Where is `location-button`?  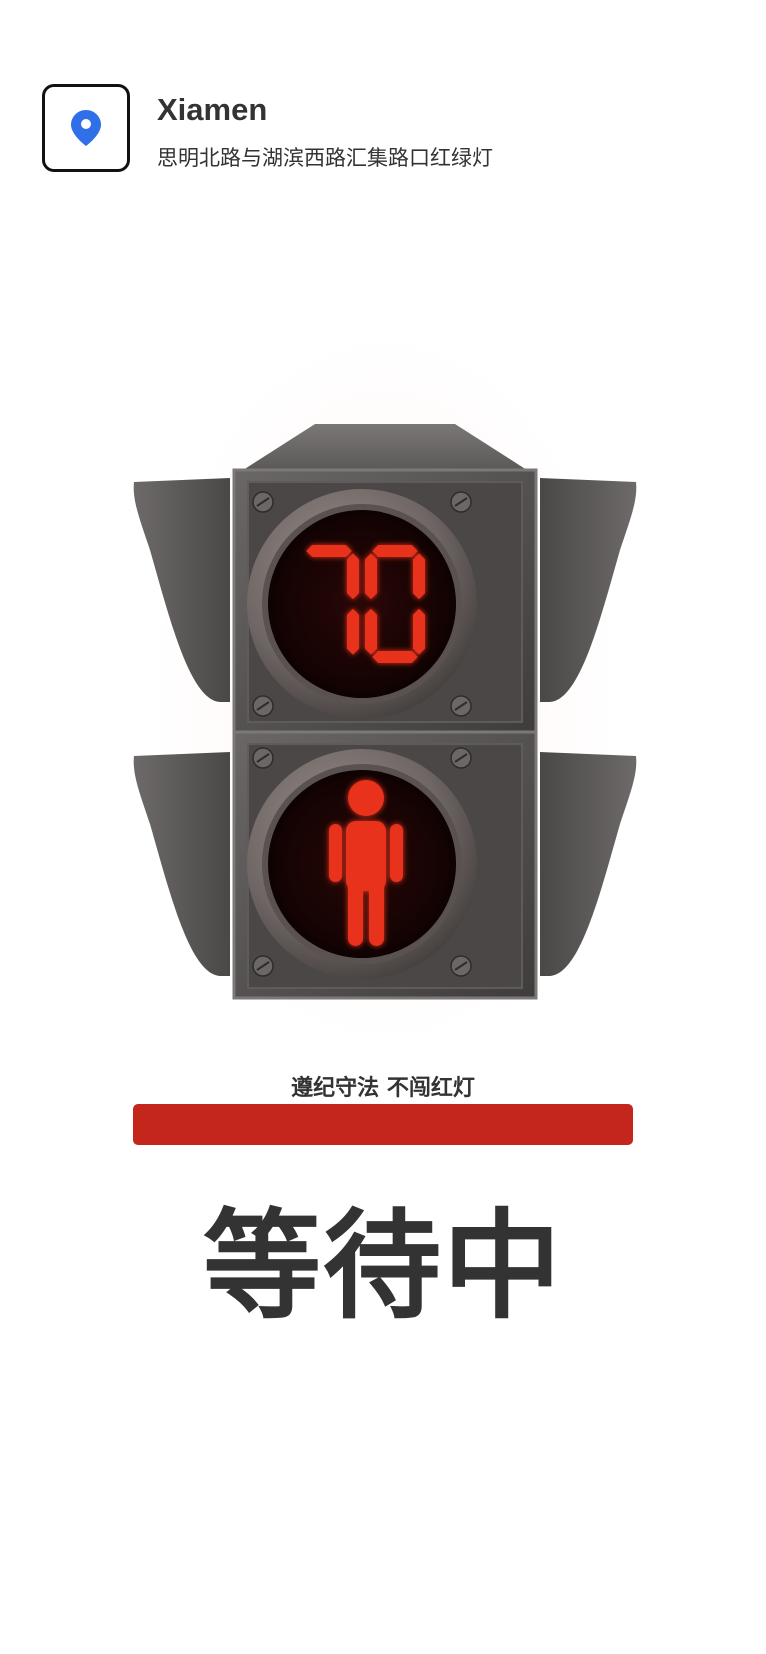 location-button is located at coordinates (86, 128).